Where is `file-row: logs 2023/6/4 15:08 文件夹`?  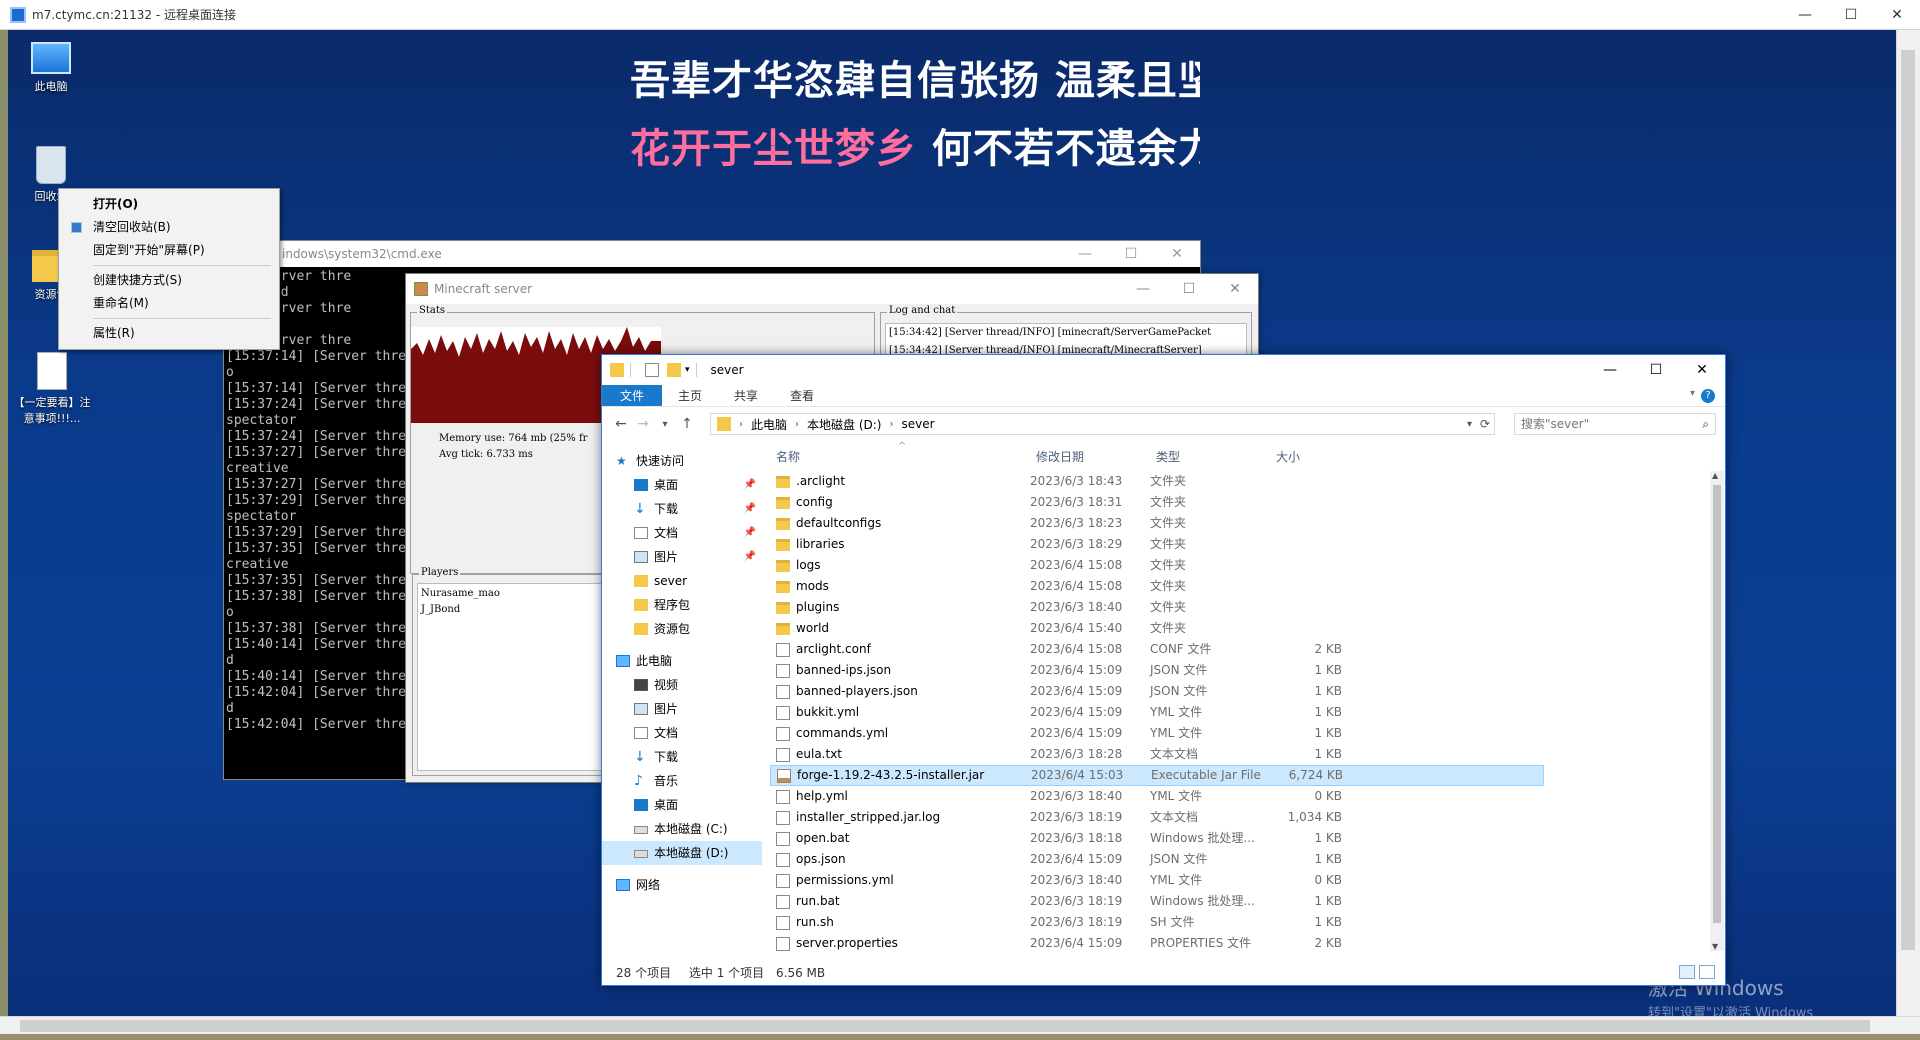 file-row: logs 2023/6/4 15:08 文件夹 is located at coordinates (1157, 565).